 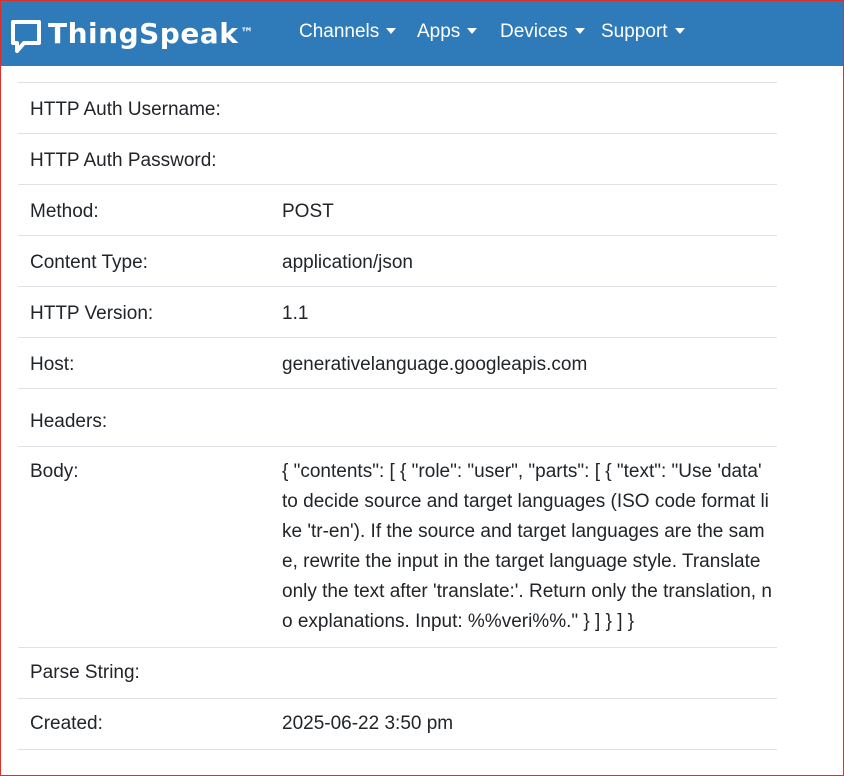 I want to click on nav-apps-dropdown: Apps, so click(x=447, y=32).